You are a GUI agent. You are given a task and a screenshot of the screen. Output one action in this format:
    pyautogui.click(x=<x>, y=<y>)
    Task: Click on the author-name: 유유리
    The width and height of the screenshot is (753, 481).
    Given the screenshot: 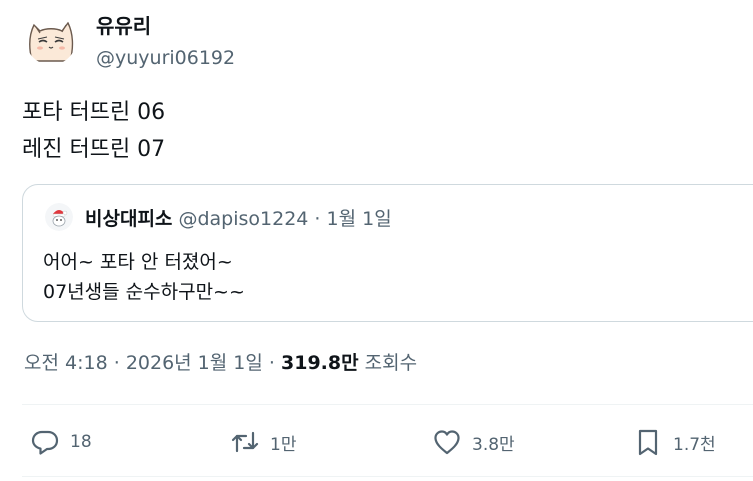 What is the action you would take?
    pyautogui.click(x=123, y=26)
    